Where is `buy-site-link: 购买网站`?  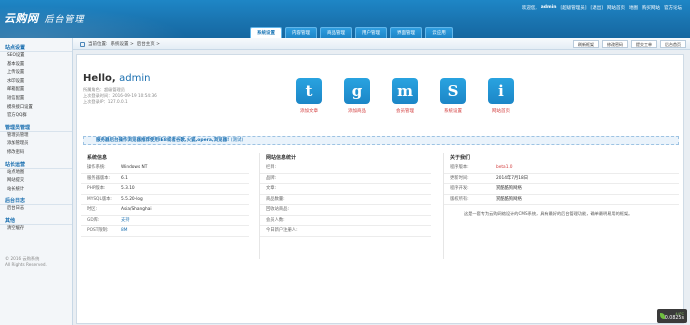
buy-site-link: 购买网站 is located at coordinates (651, 8).